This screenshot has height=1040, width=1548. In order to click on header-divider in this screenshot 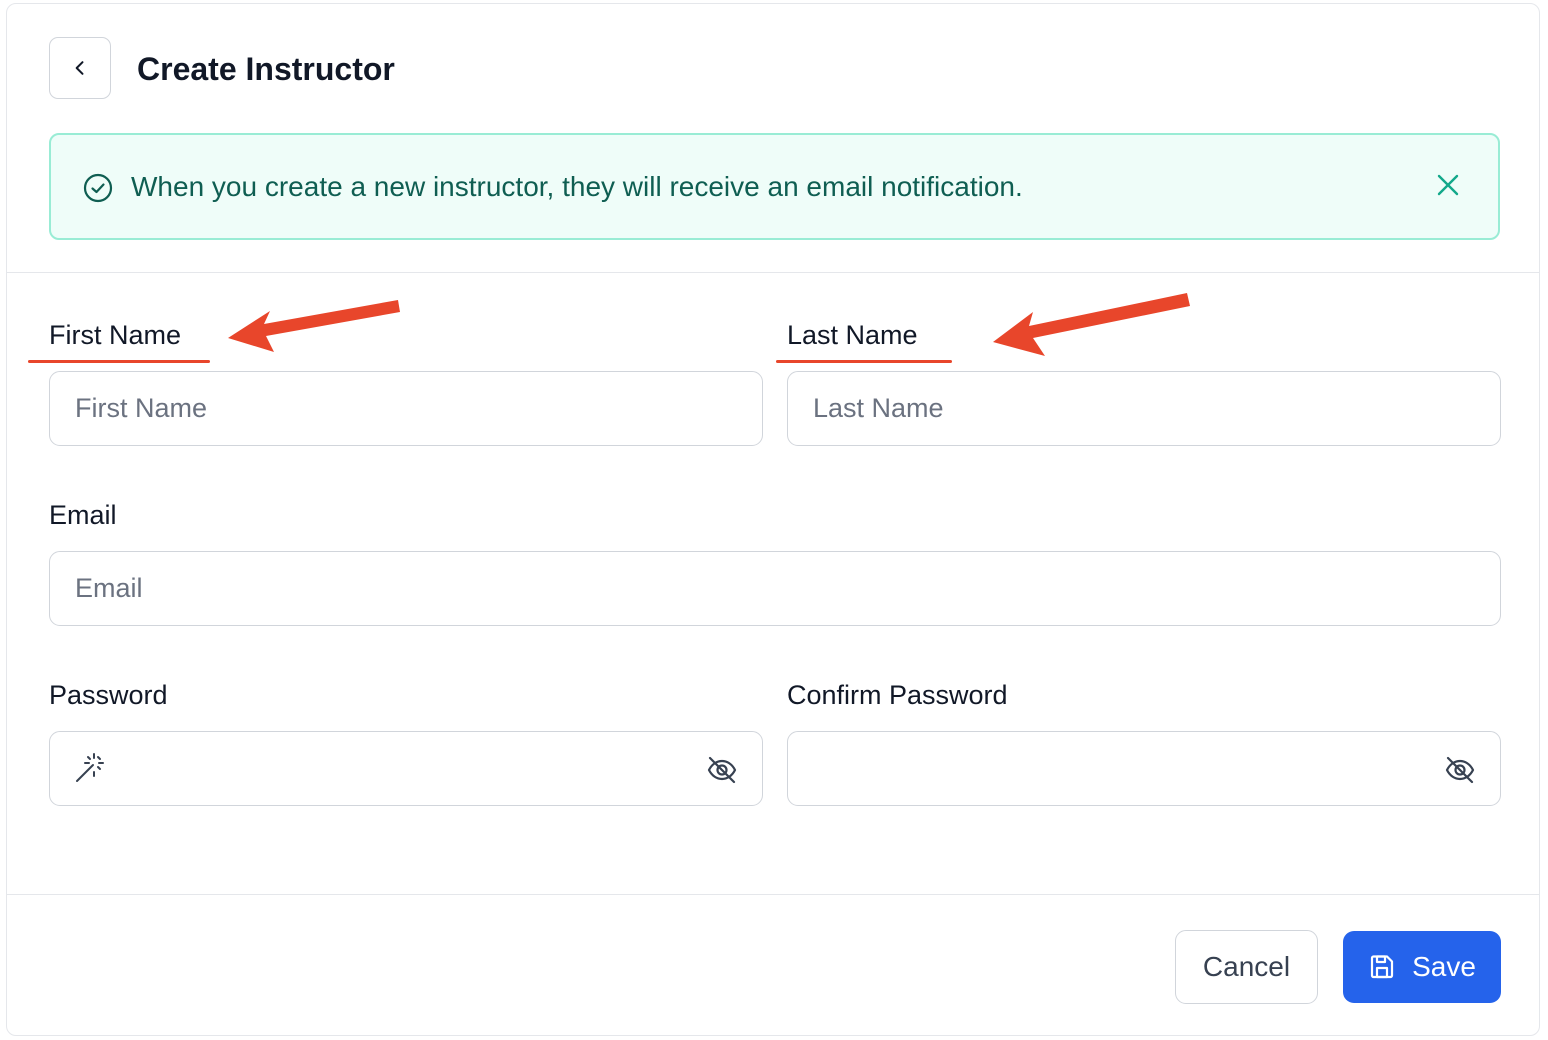, I will do `click(773, 272)`.